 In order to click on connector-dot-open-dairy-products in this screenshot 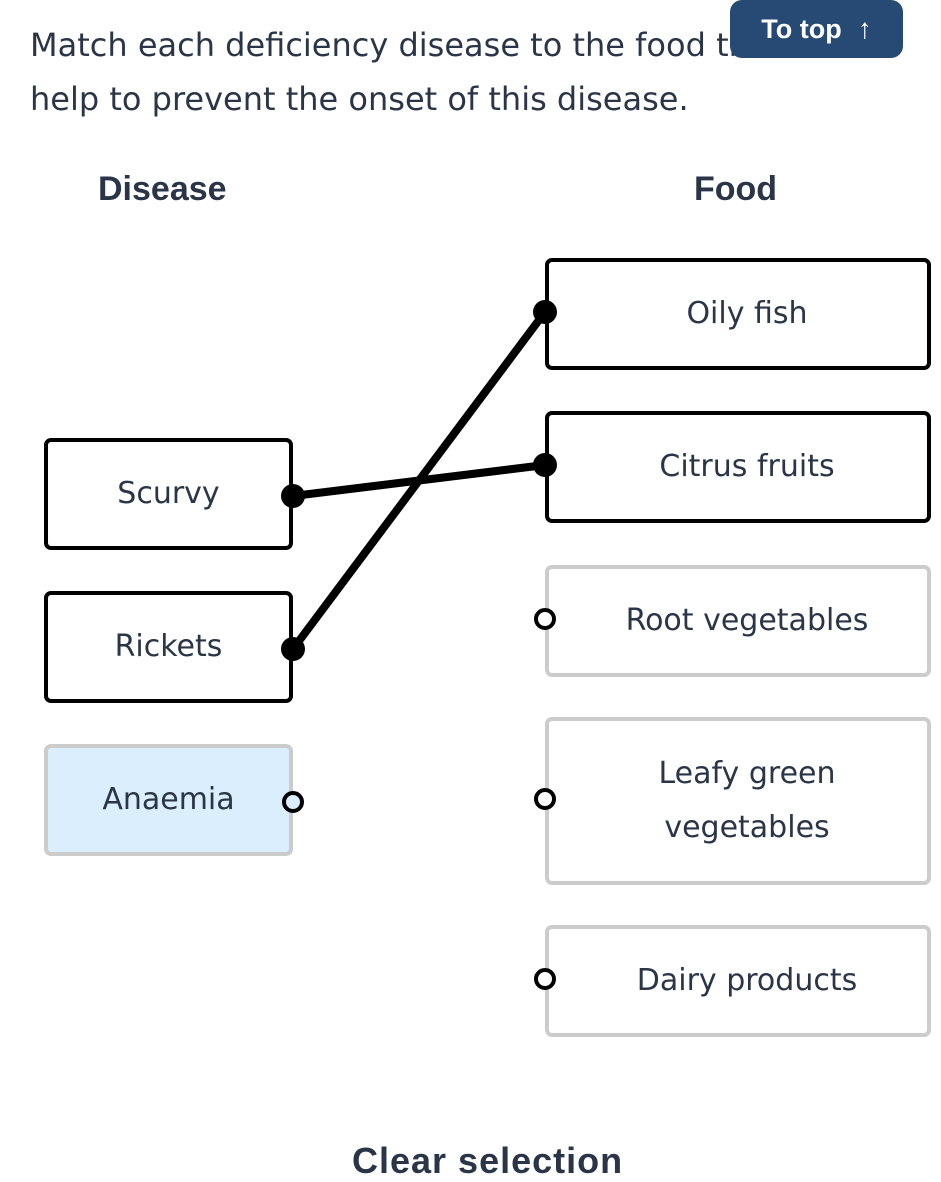, I will do `click(545, 979)`.